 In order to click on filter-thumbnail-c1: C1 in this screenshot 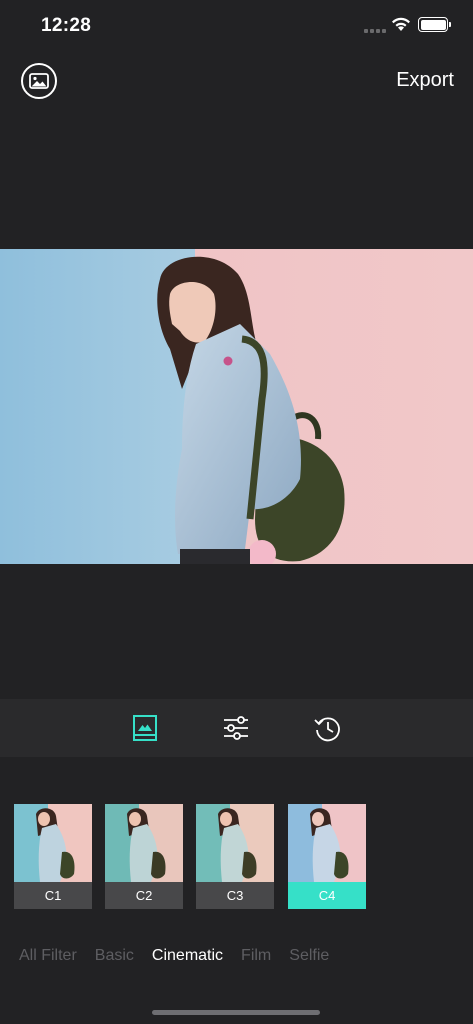, I will do `click(53, 856)`.